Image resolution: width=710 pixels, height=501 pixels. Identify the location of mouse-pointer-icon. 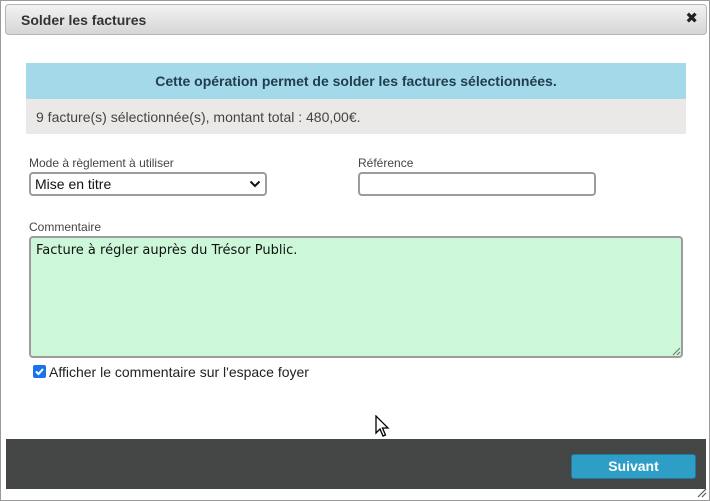
(382, 426).